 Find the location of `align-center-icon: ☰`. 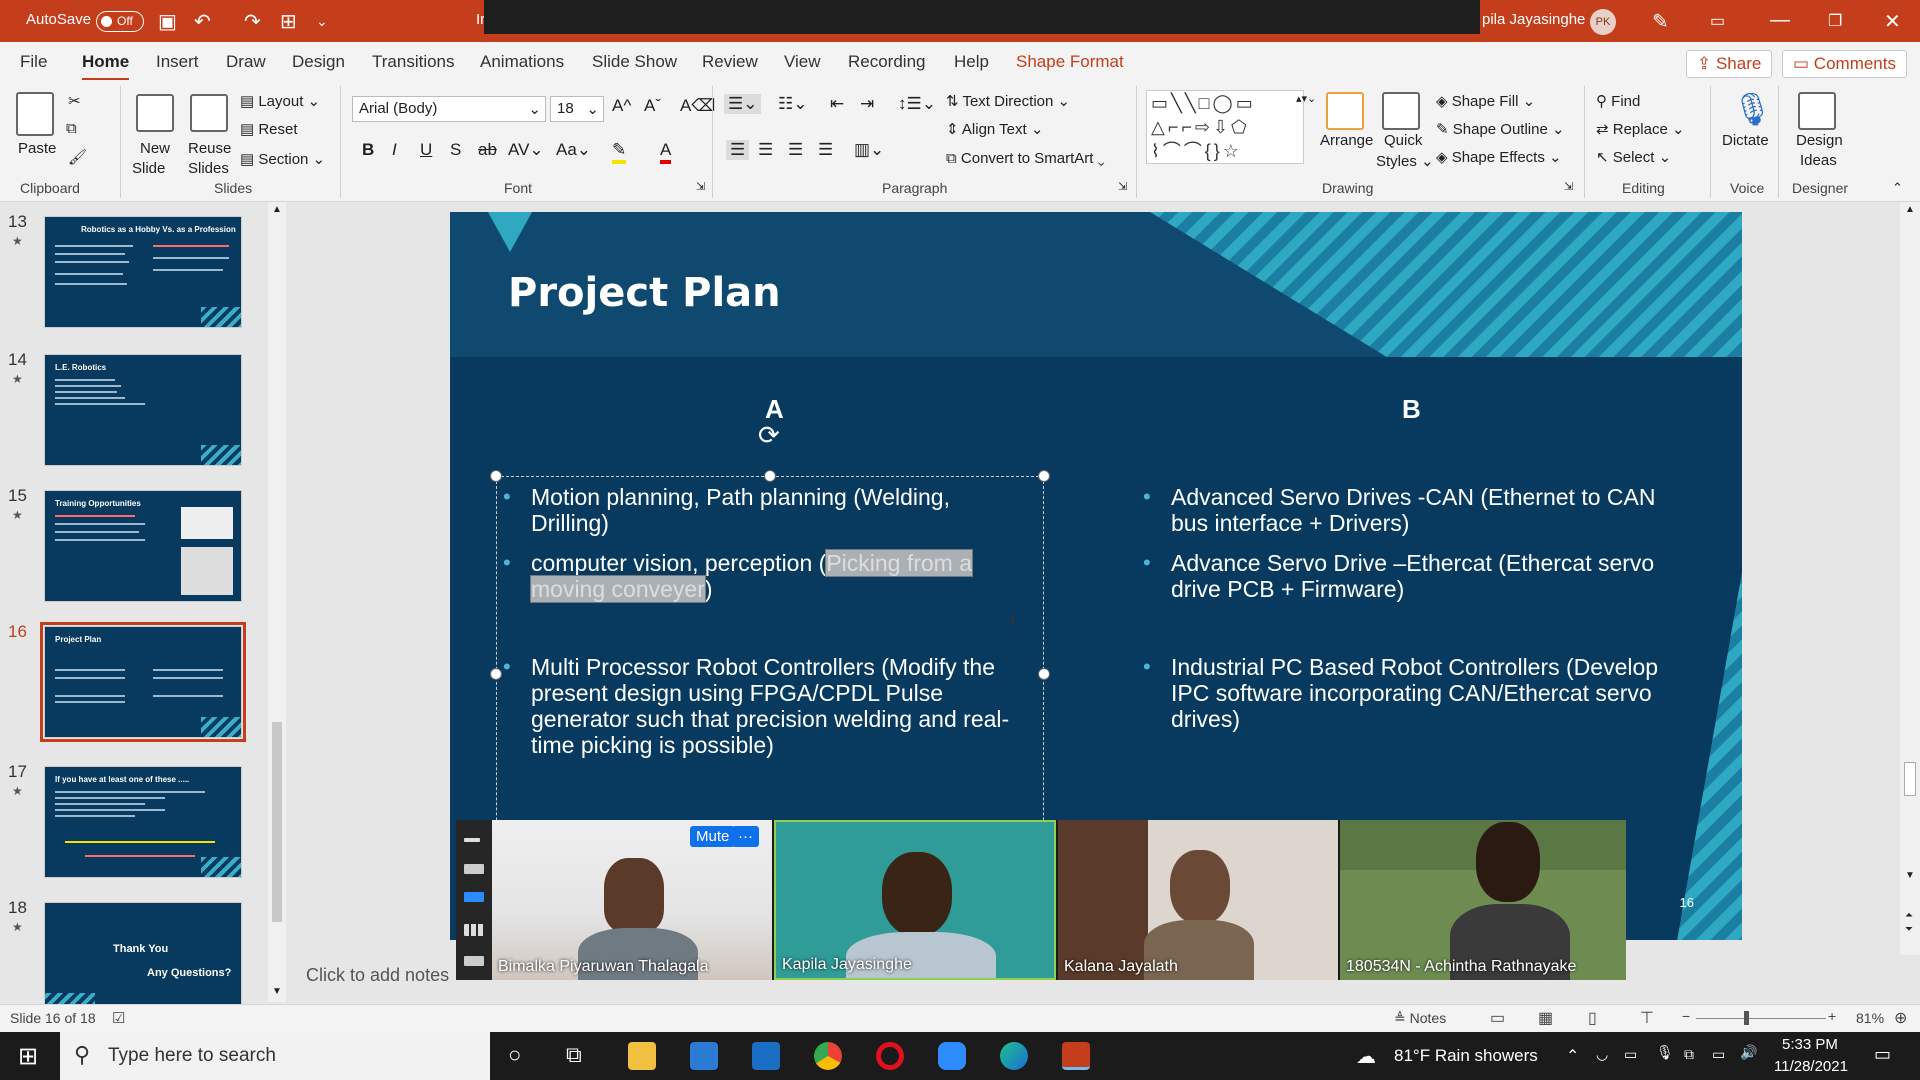

align-center-icon: ☰ is located at coordinates (765, 150).